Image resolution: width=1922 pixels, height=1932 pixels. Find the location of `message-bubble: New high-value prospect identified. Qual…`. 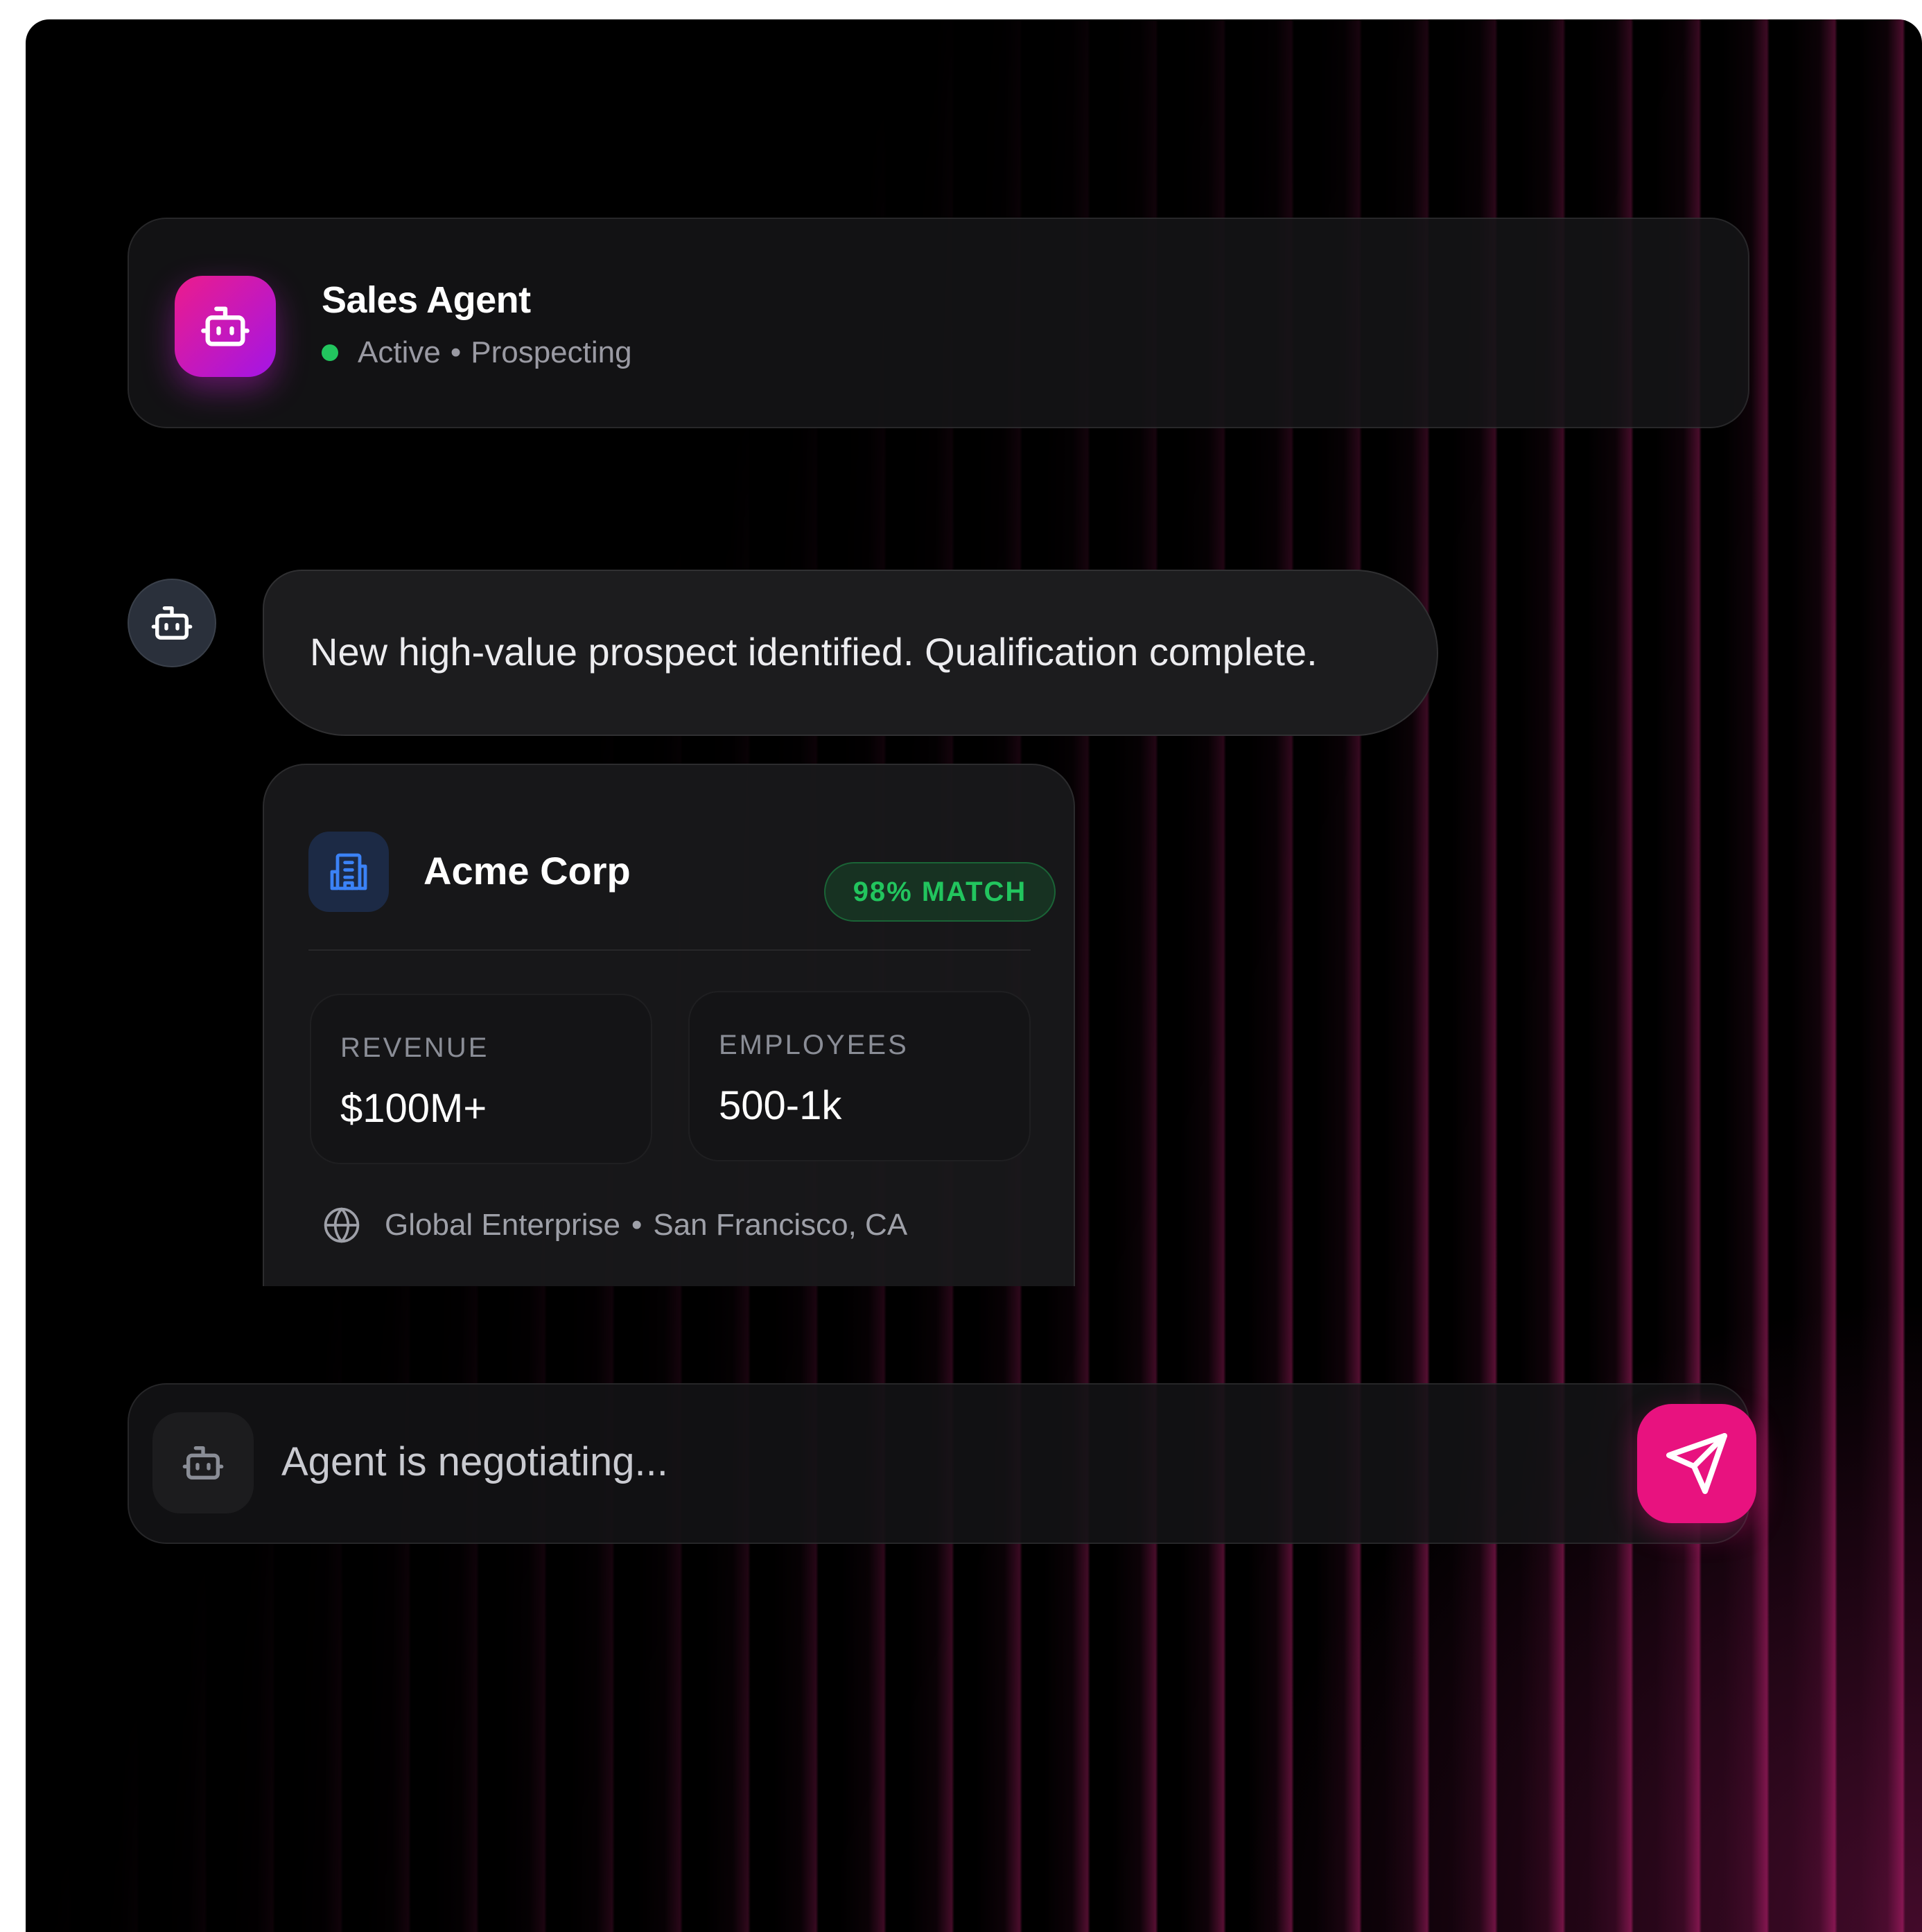

message-bubble: New high-value prospect identified. Qual… is located at coordinates (850, 653).